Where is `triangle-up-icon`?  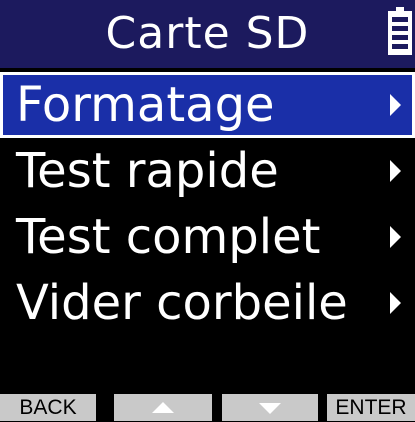
triangle-up-icon is located at coordinates (163, 407).